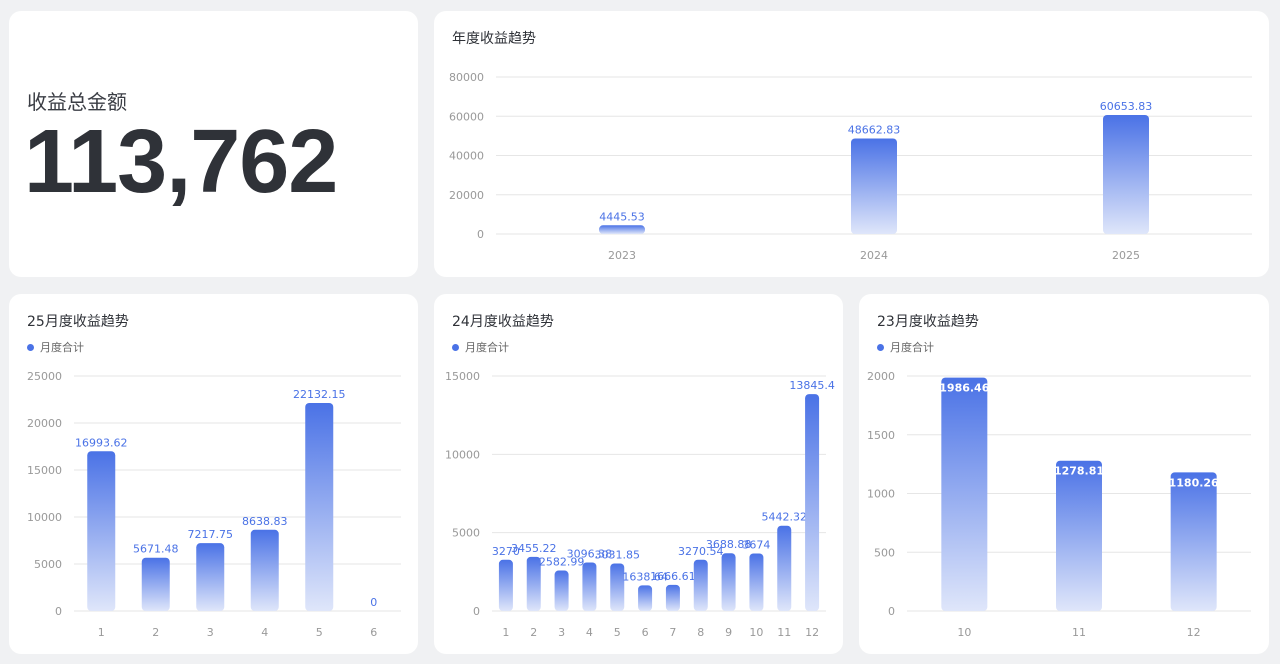  What do you see at coordinates (672, 632) in the screenshot?
I see `x-tick-label: 7` at bounding box center [672, 632].